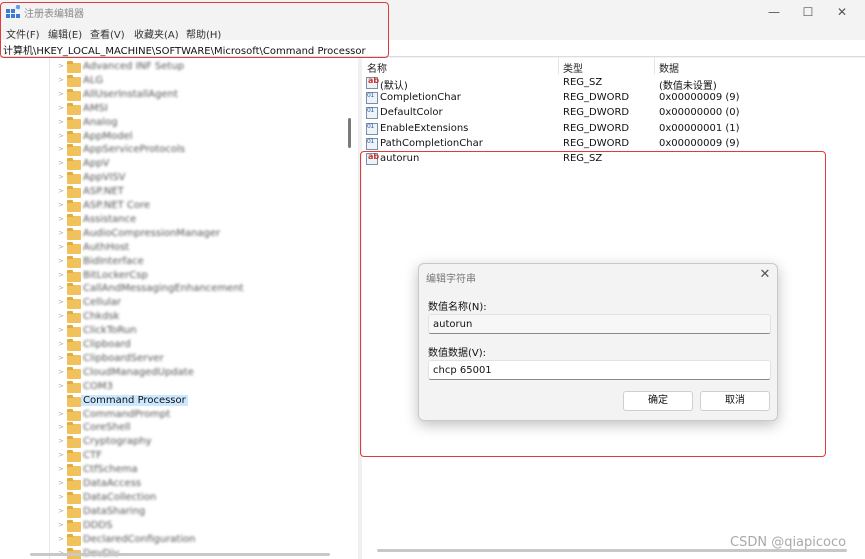 This screenshot has height=559, width=865. Describe the element at coordinates (156, 33) in the screenshot. I see `menu-favorites: 收藏夹(A)` at that location.